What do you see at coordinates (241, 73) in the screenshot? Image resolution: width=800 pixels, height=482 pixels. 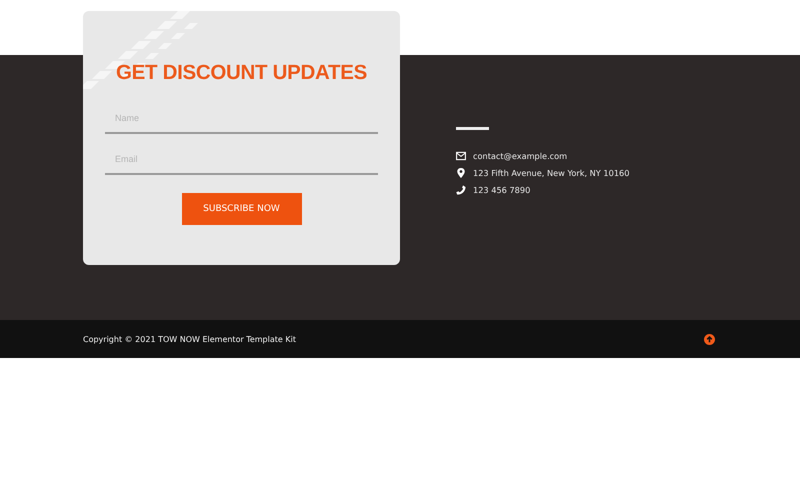 I see `newsletter-title: GET DISCOUNT UPDATES` at bounding box center [241, 73].